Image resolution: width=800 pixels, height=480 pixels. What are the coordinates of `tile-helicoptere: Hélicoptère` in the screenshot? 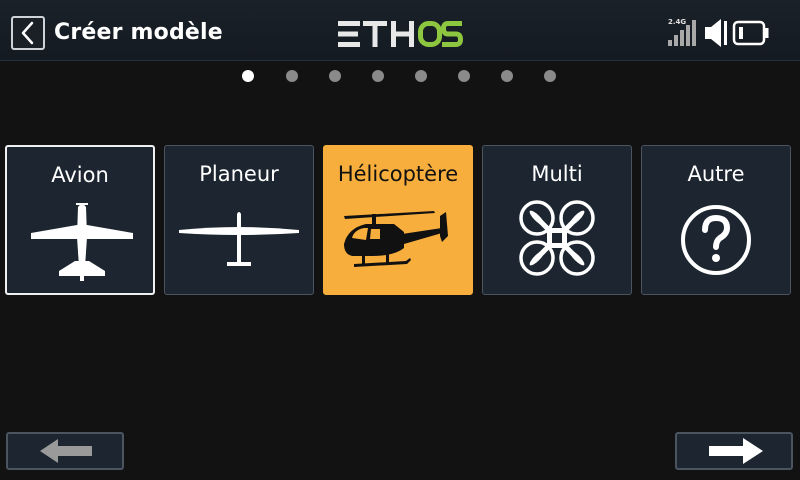 It's located at (398, 220).